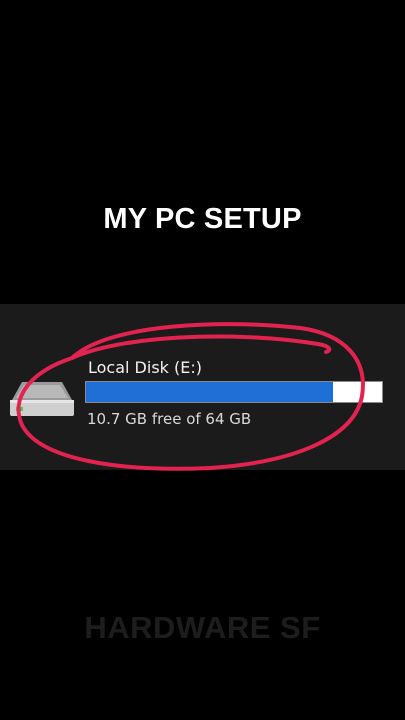 The image size is (405, 720). I want to click on channel-watermark: HARDWARE SF, so click(202, 627).